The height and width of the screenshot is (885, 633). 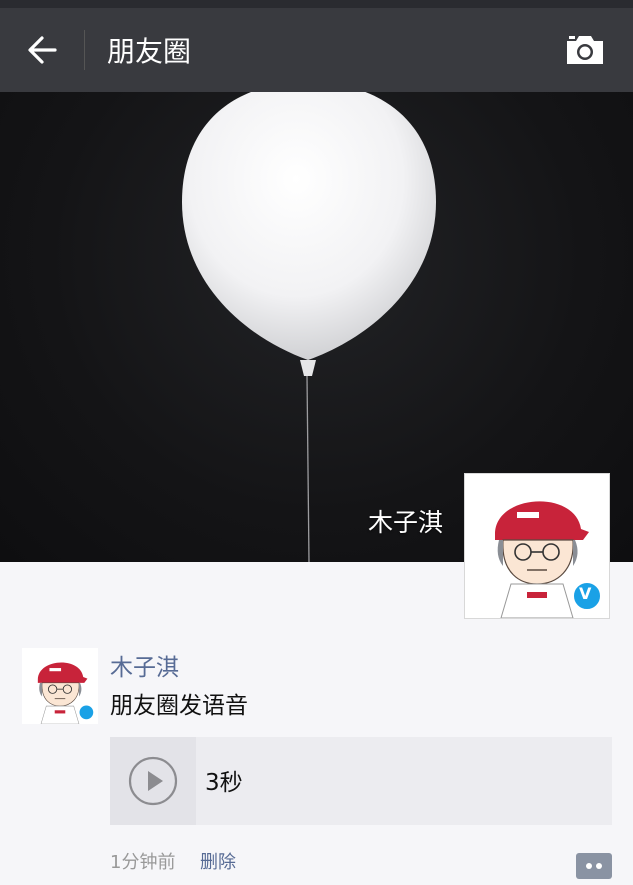 I want to click on comment-bubble-icon, so click(x=594, y=866).